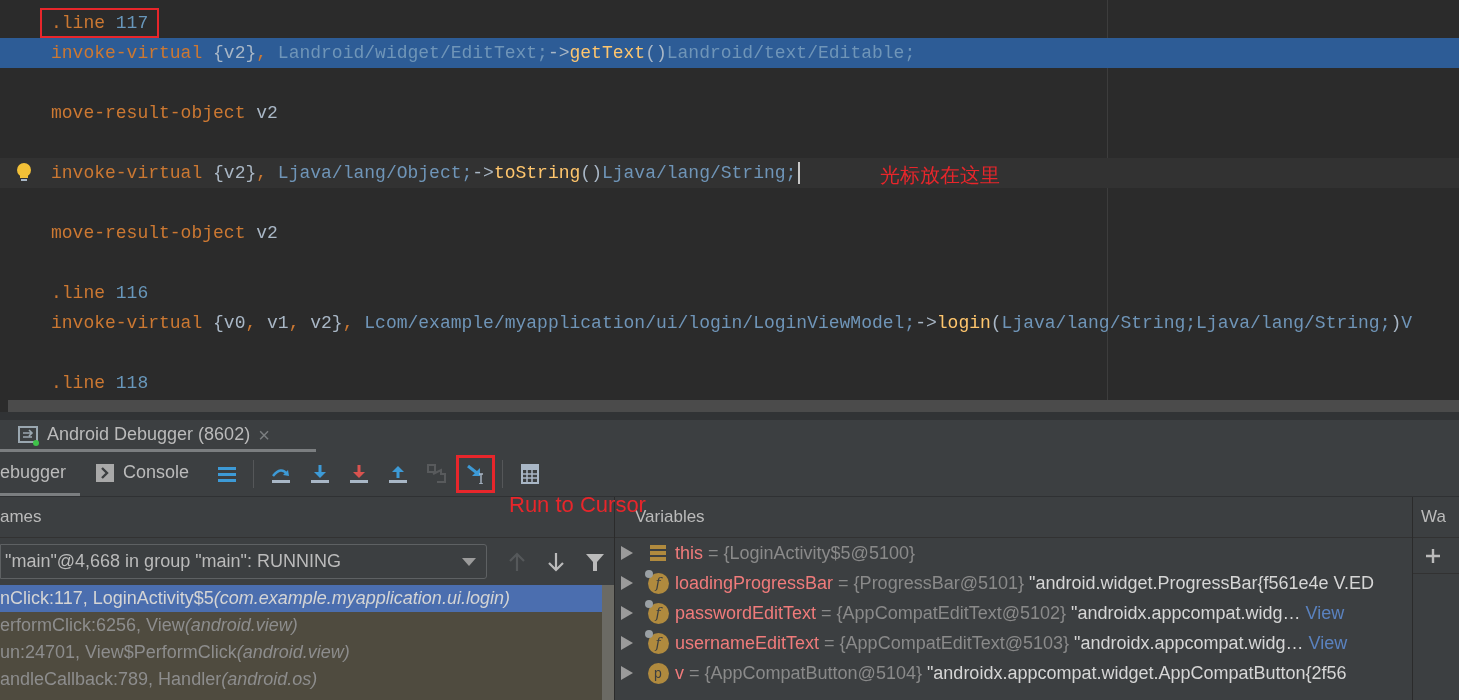 This screenshot has width=1459, height=700. What do you see at coordinates (529, 474) in the screenshot?
I see `calculator-icon` at bounding box center [529, 474].